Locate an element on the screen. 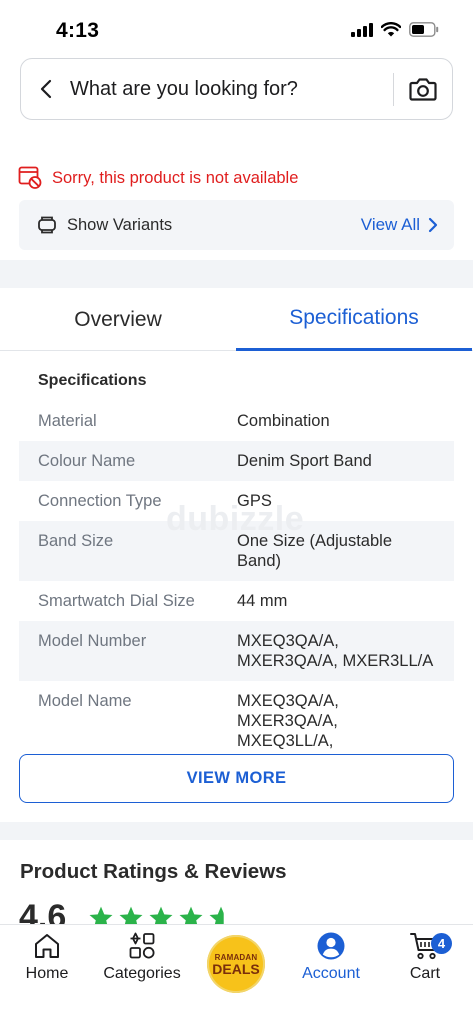  spec-key: Band Size is located at coordinates (76, 541).